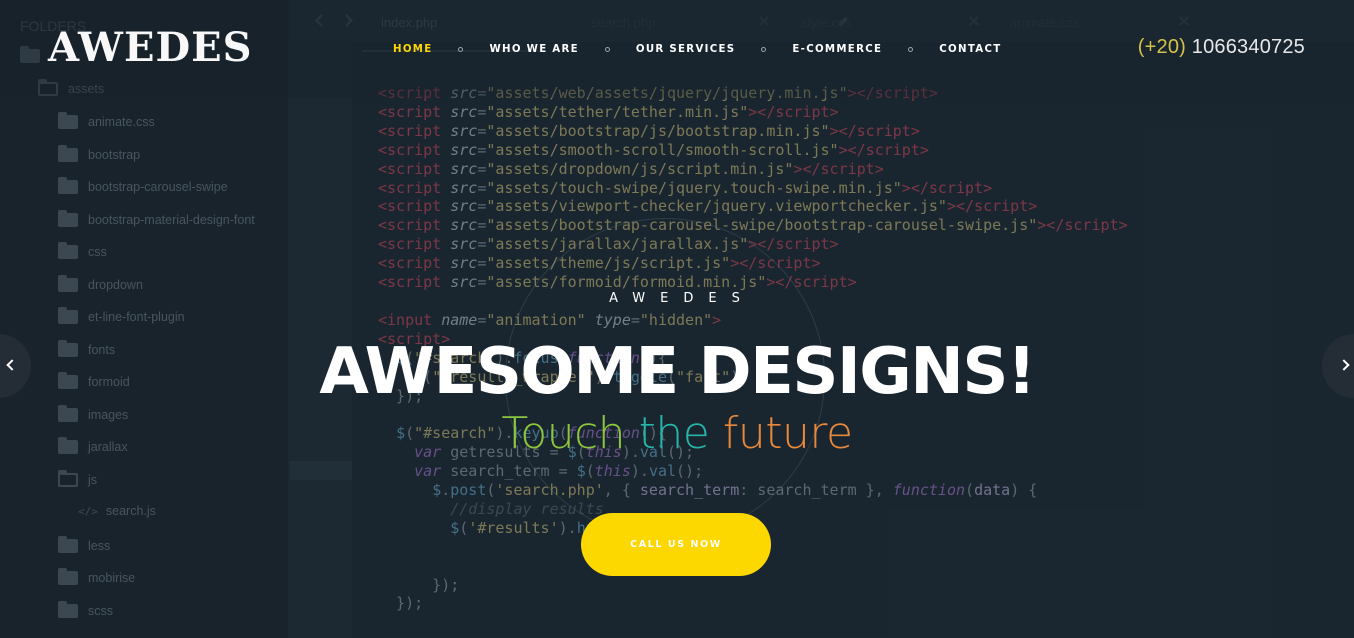 Image resolution: width=1354 pixels, height=638 pixels. Describe the element at coordinates (676, 544) in the screenshot. I see `call-us-now-button: CALL US NOW` at that location.